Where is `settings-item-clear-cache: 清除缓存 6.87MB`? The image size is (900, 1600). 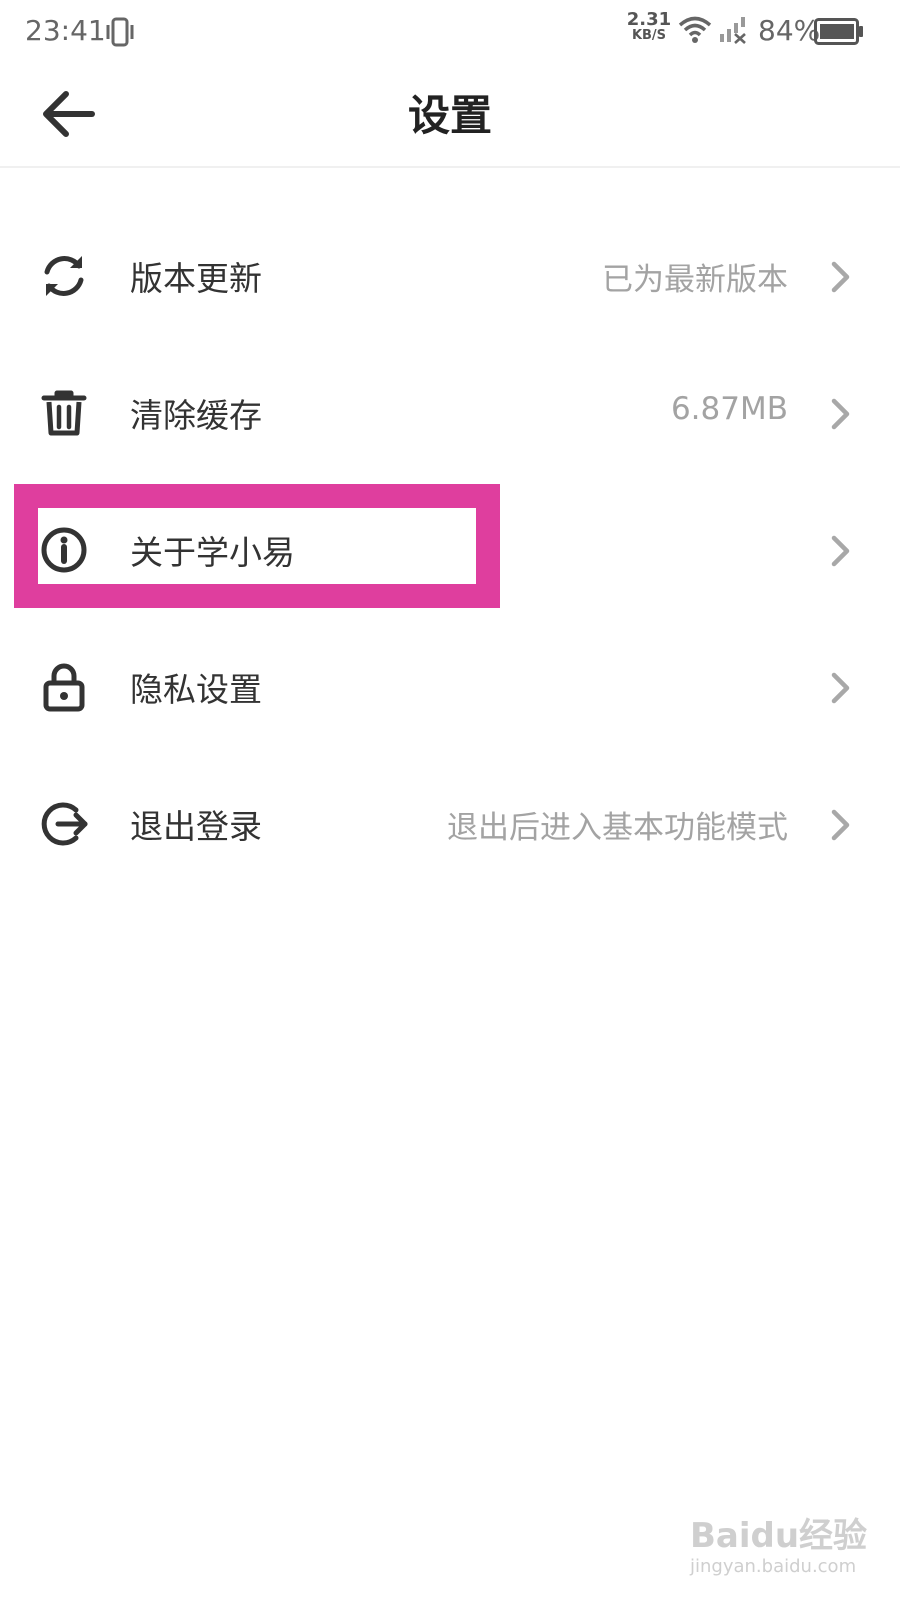
settings-item-clear-cache: 清除缓存 6.87MB is located at coordinates (450, 411).